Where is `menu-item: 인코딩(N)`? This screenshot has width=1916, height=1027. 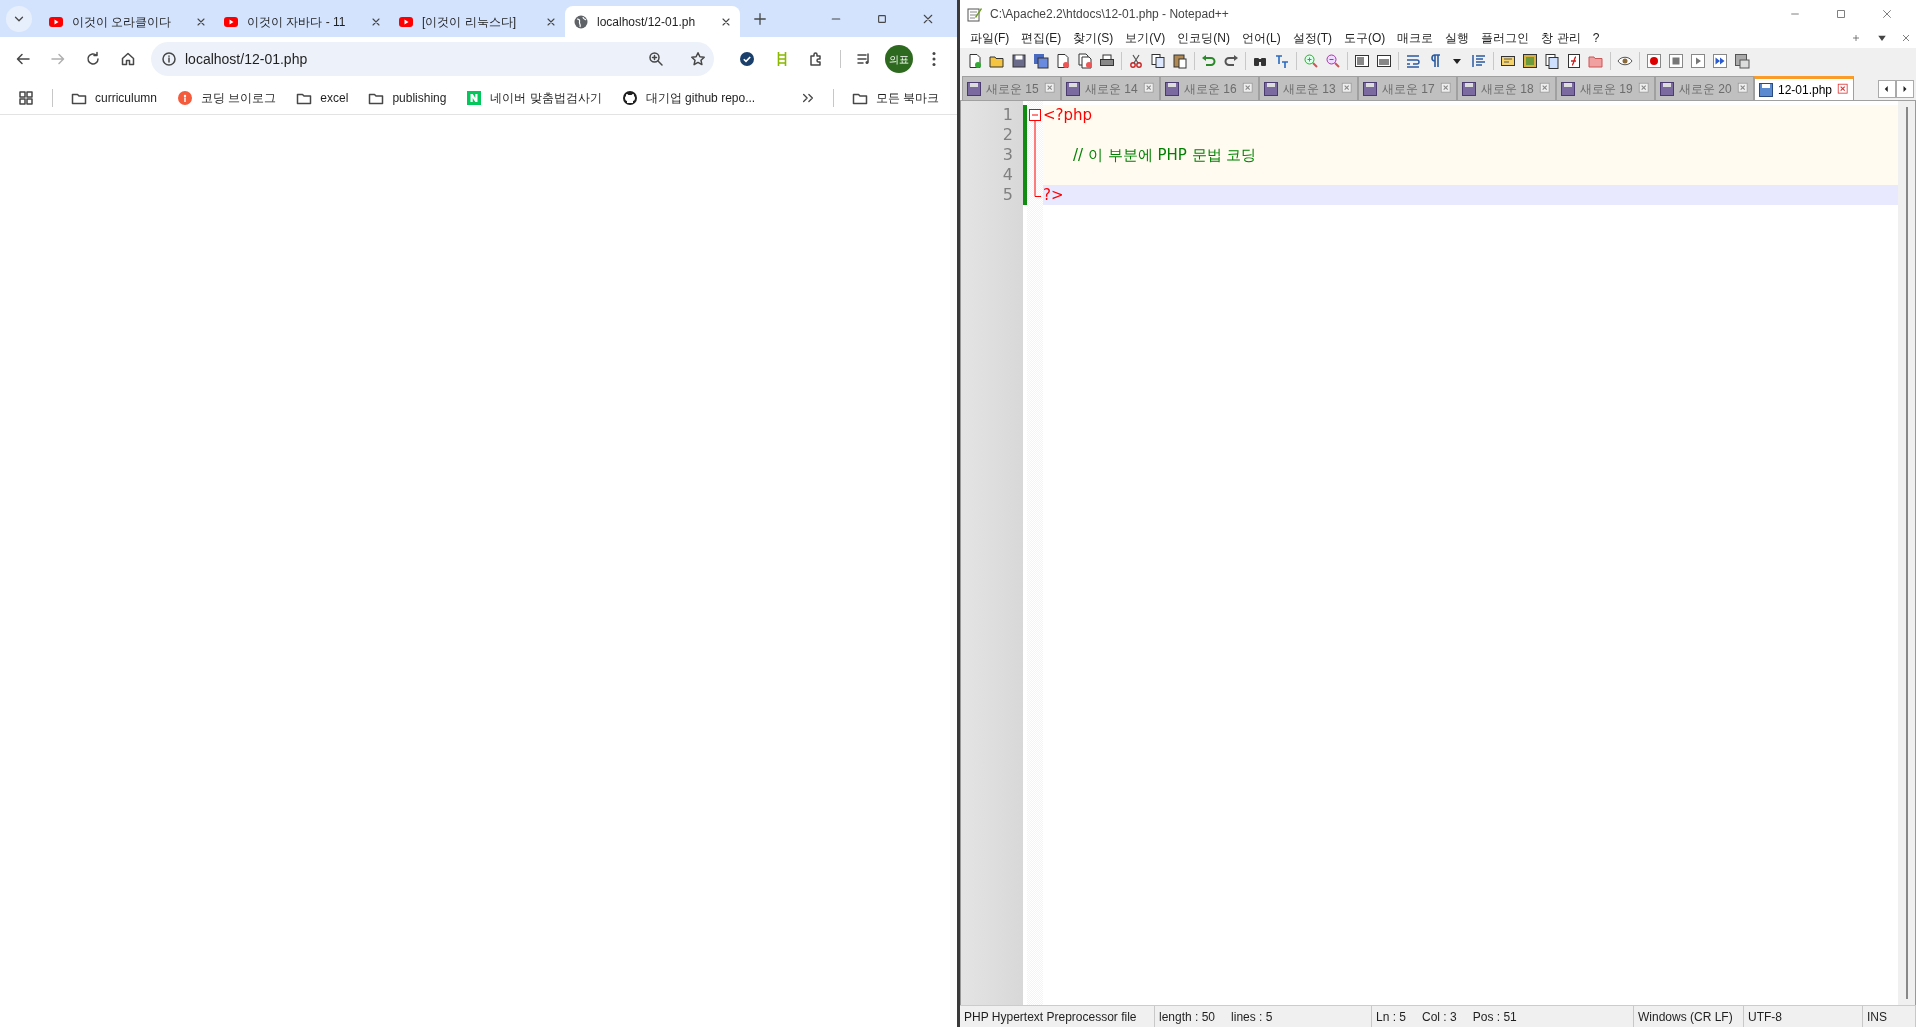 menu-item: 인코딩(N) is located at coordinates (1203, 37).